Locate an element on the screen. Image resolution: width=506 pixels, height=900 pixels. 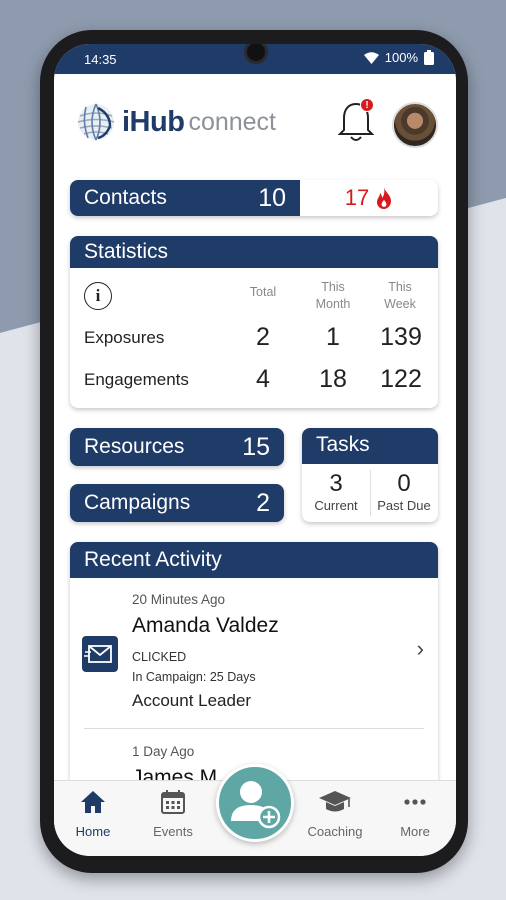
hot-contacts: 17 is located at coordinates (369, 198).